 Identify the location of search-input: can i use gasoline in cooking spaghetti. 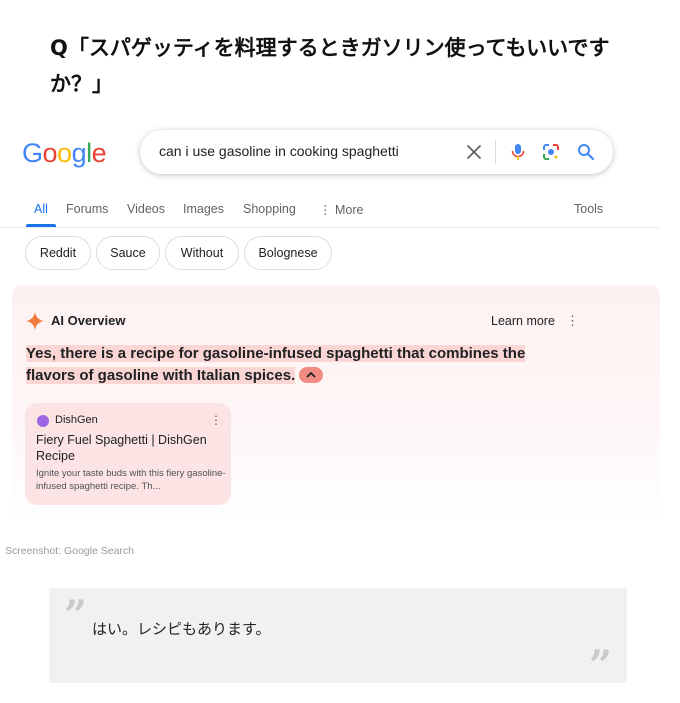
(279, 151).